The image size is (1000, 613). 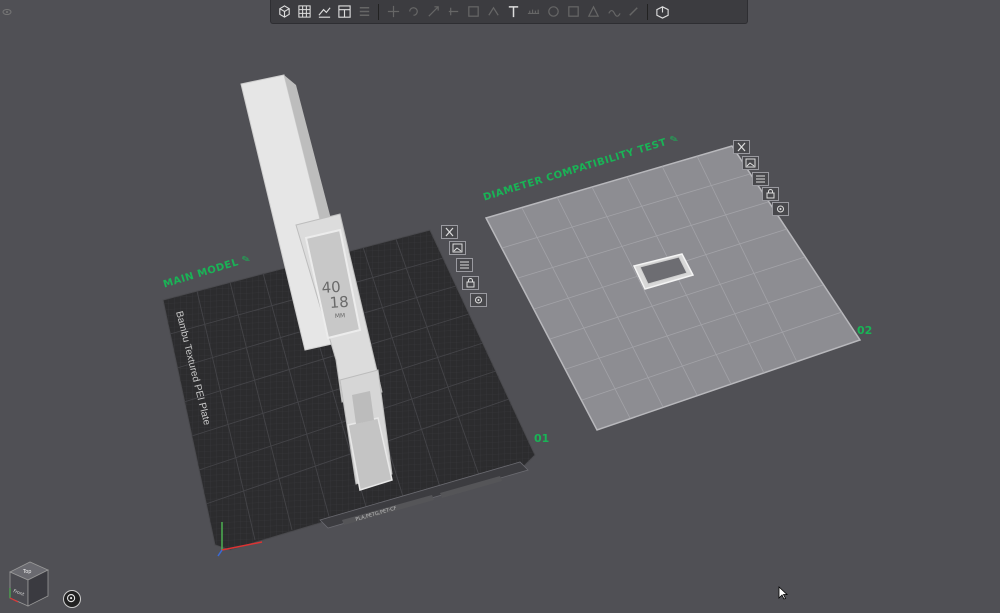 I want to click on grid-icon, so click(x=304, y=12).